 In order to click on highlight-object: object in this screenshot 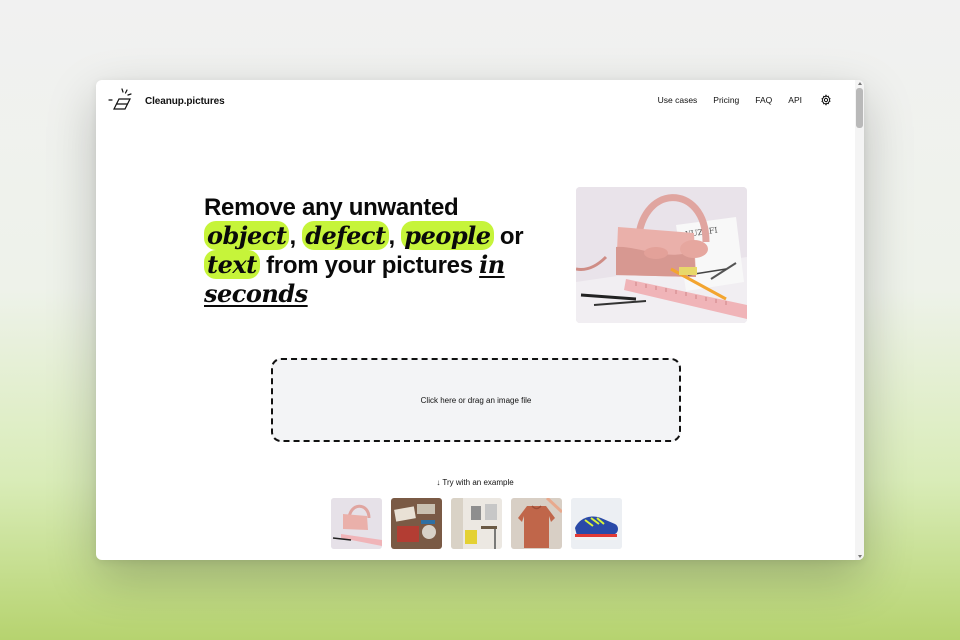, I will do `click(247, 235)`.